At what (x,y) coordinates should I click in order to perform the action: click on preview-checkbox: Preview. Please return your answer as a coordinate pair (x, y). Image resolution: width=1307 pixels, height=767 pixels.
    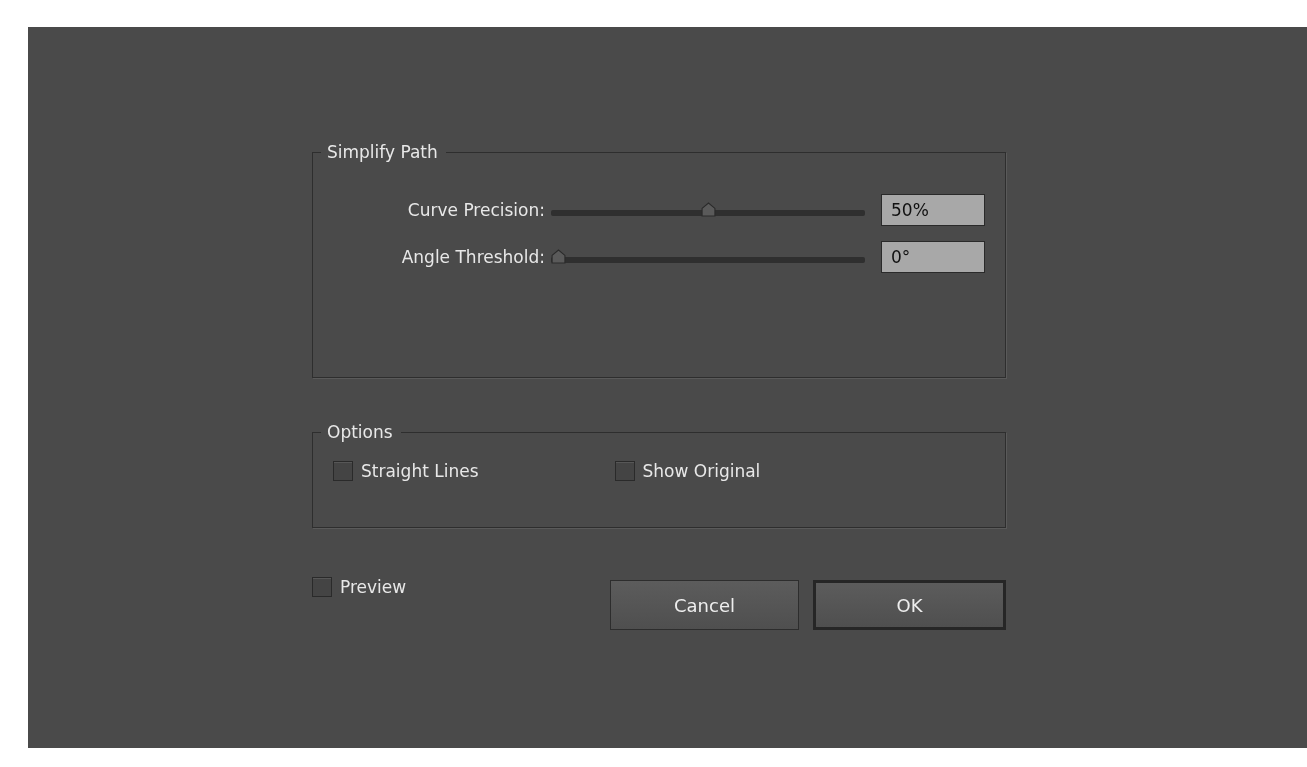
    Looking at the image, I should click on (359, 587).